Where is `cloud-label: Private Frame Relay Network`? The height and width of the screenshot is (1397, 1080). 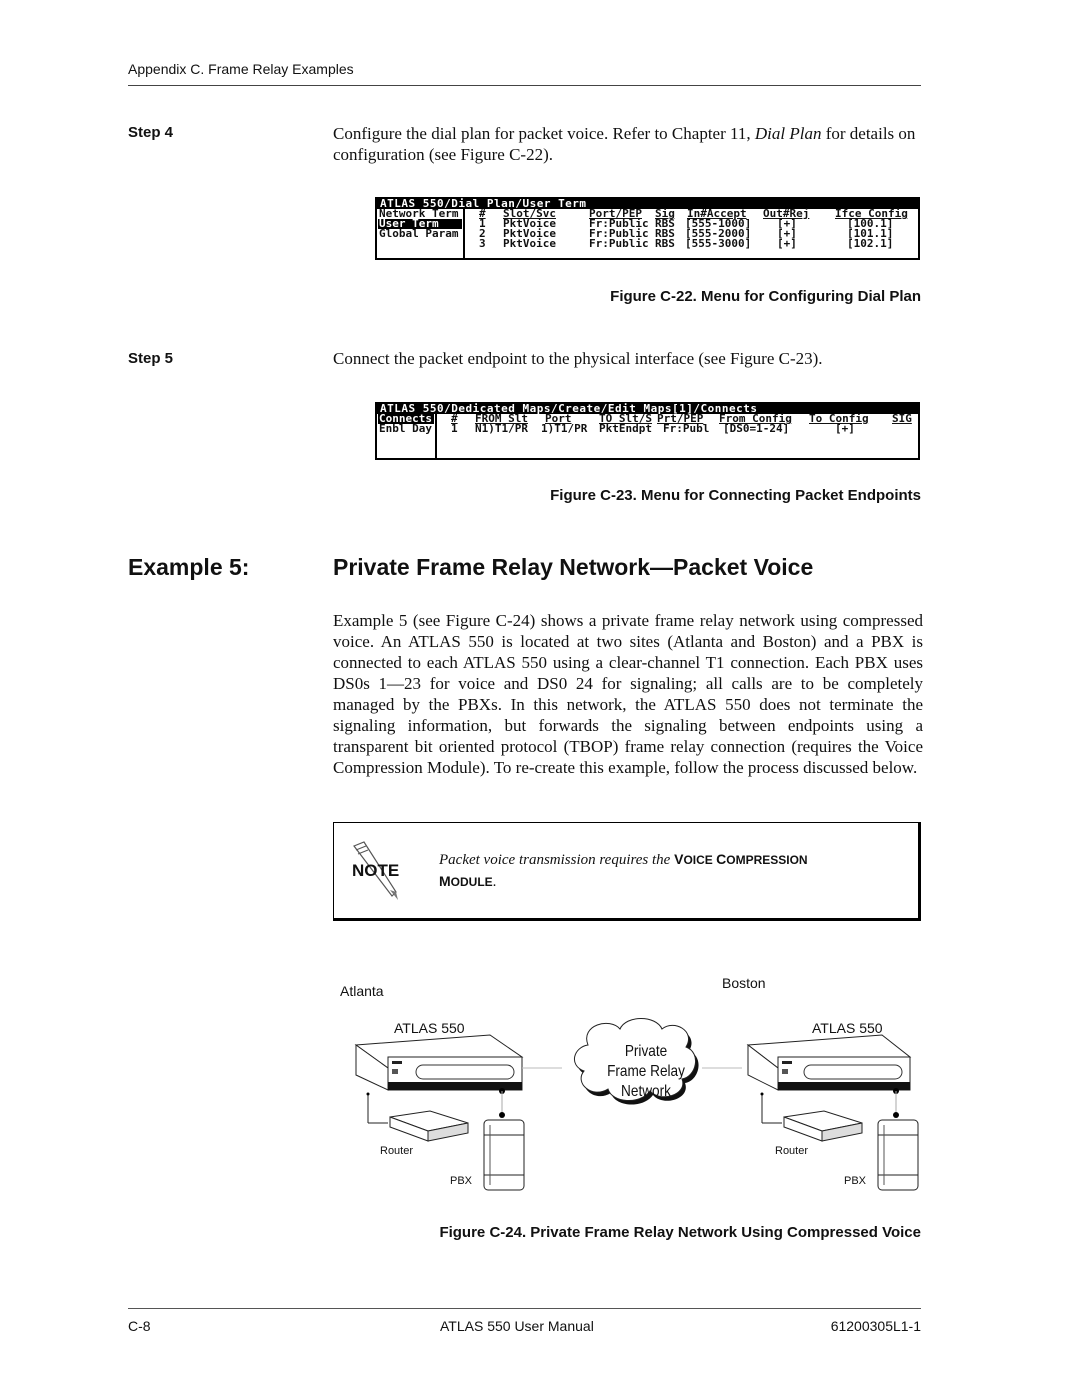
cloud-label: Private Frame Relay Network is located at coordinates (646, 1072).